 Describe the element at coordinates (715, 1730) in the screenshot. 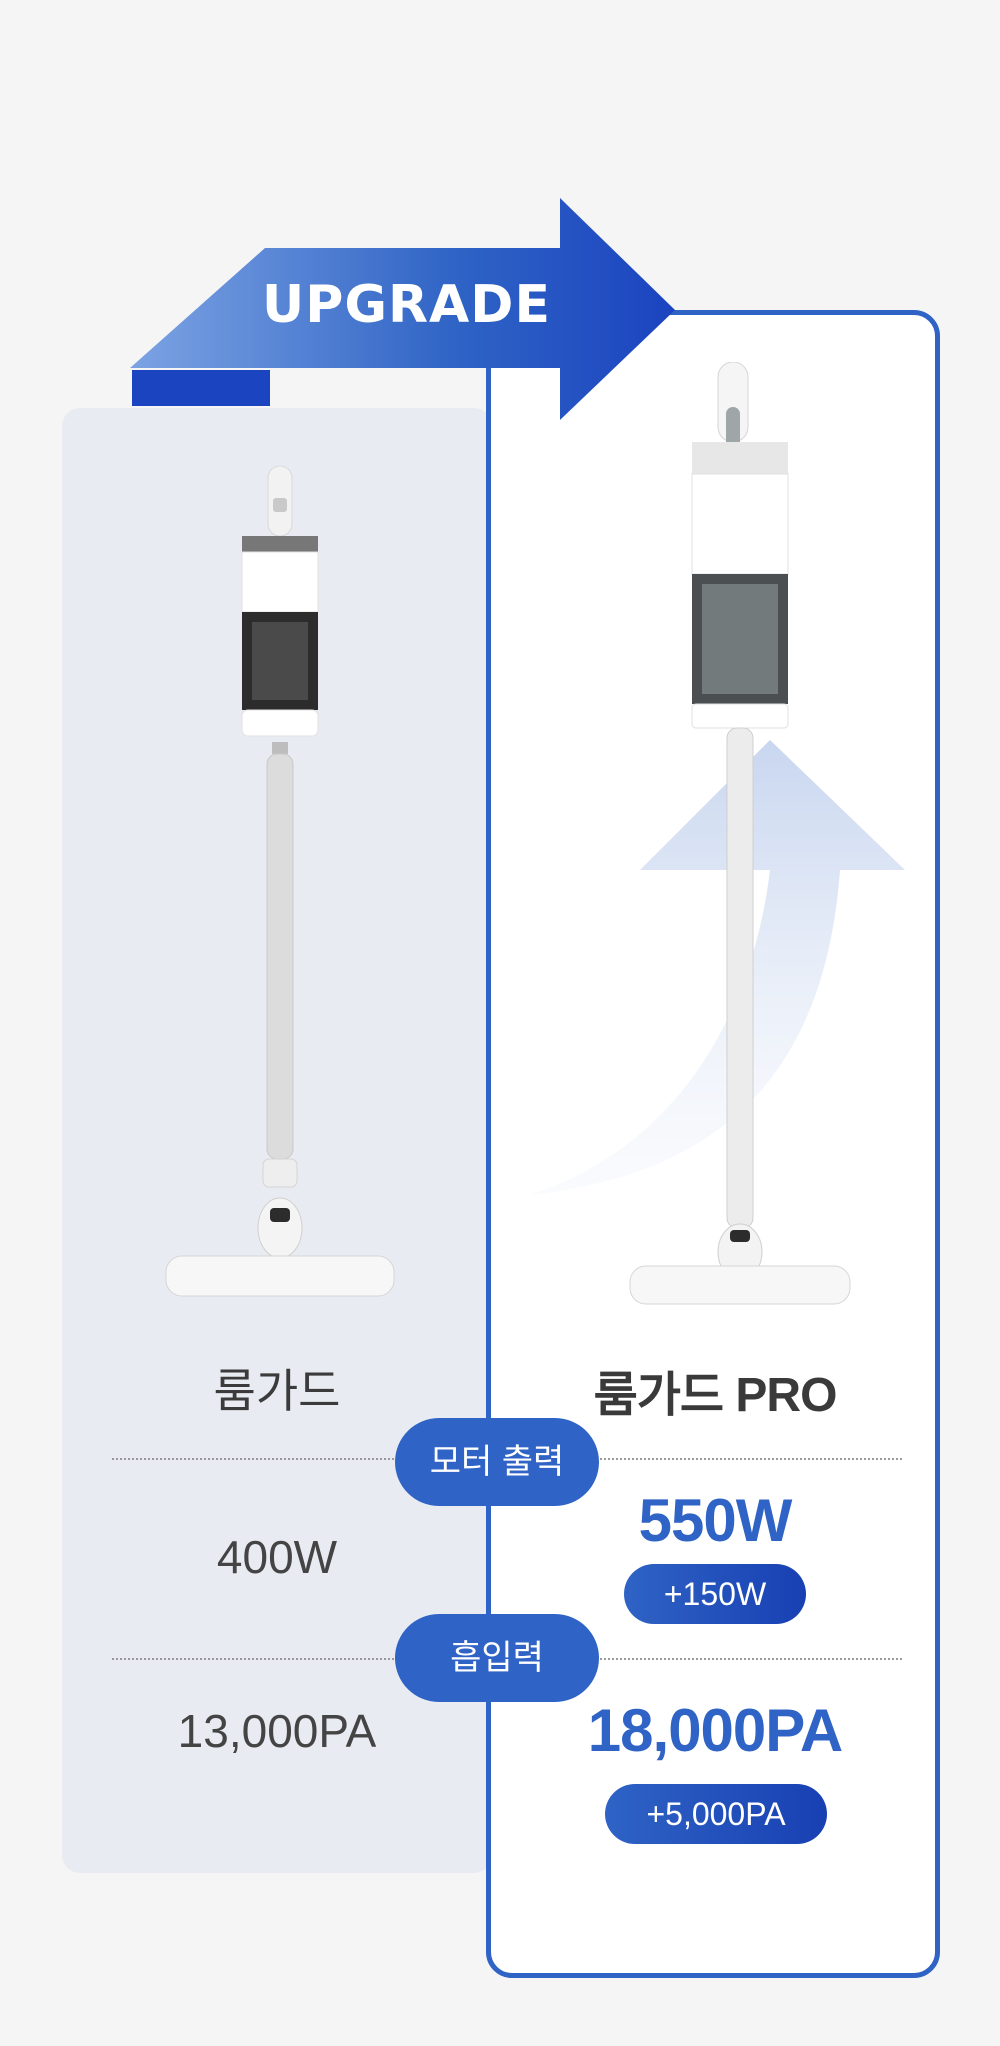

I see `pro-suction-power-value: 18,000PA` at that location.